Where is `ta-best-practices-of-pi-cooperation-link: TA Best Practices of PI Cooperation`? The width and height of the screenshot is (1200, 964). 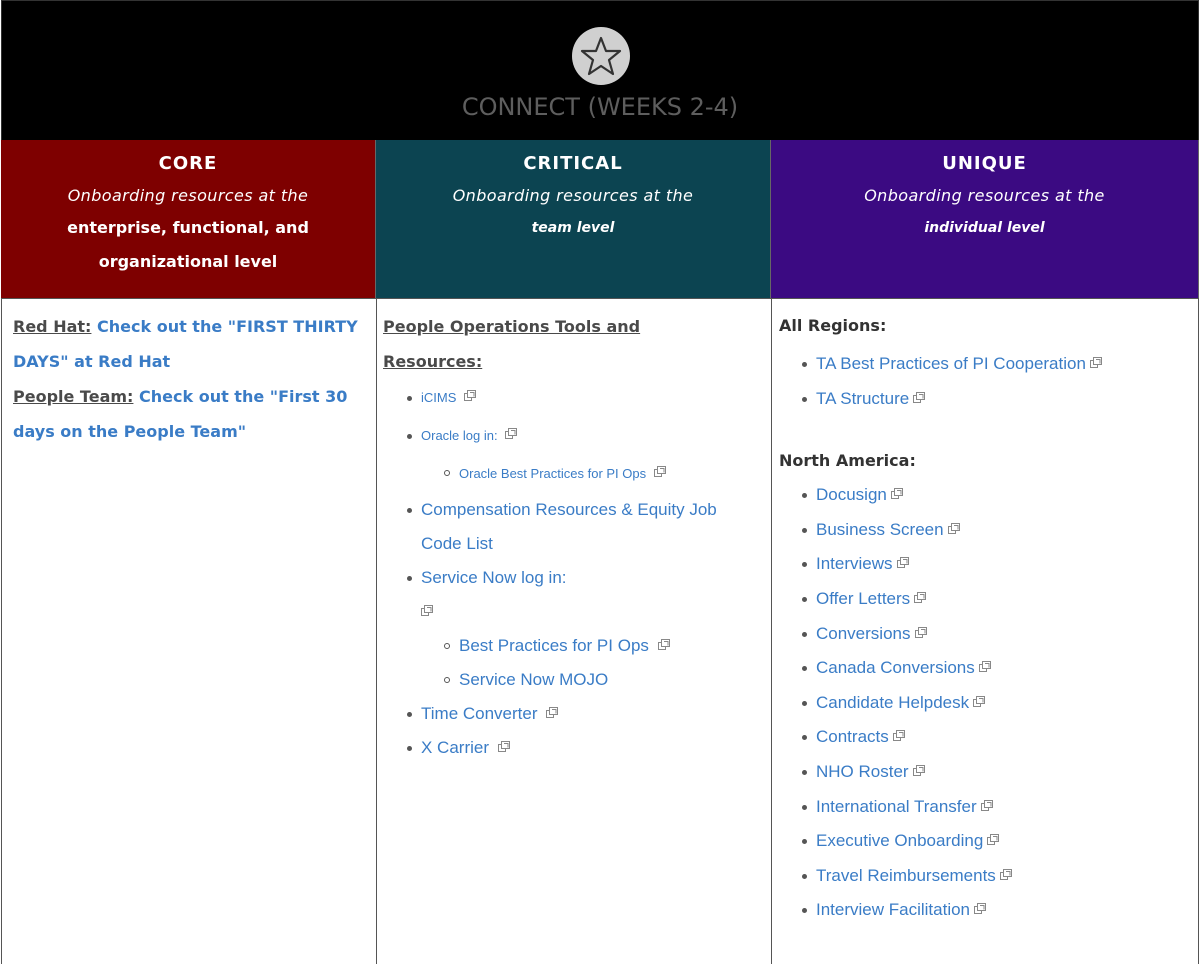
ta-best-practices-of-pi-cooperation-link: TA Best Practices of PI Cooperation is located at coordinates (951, 363).